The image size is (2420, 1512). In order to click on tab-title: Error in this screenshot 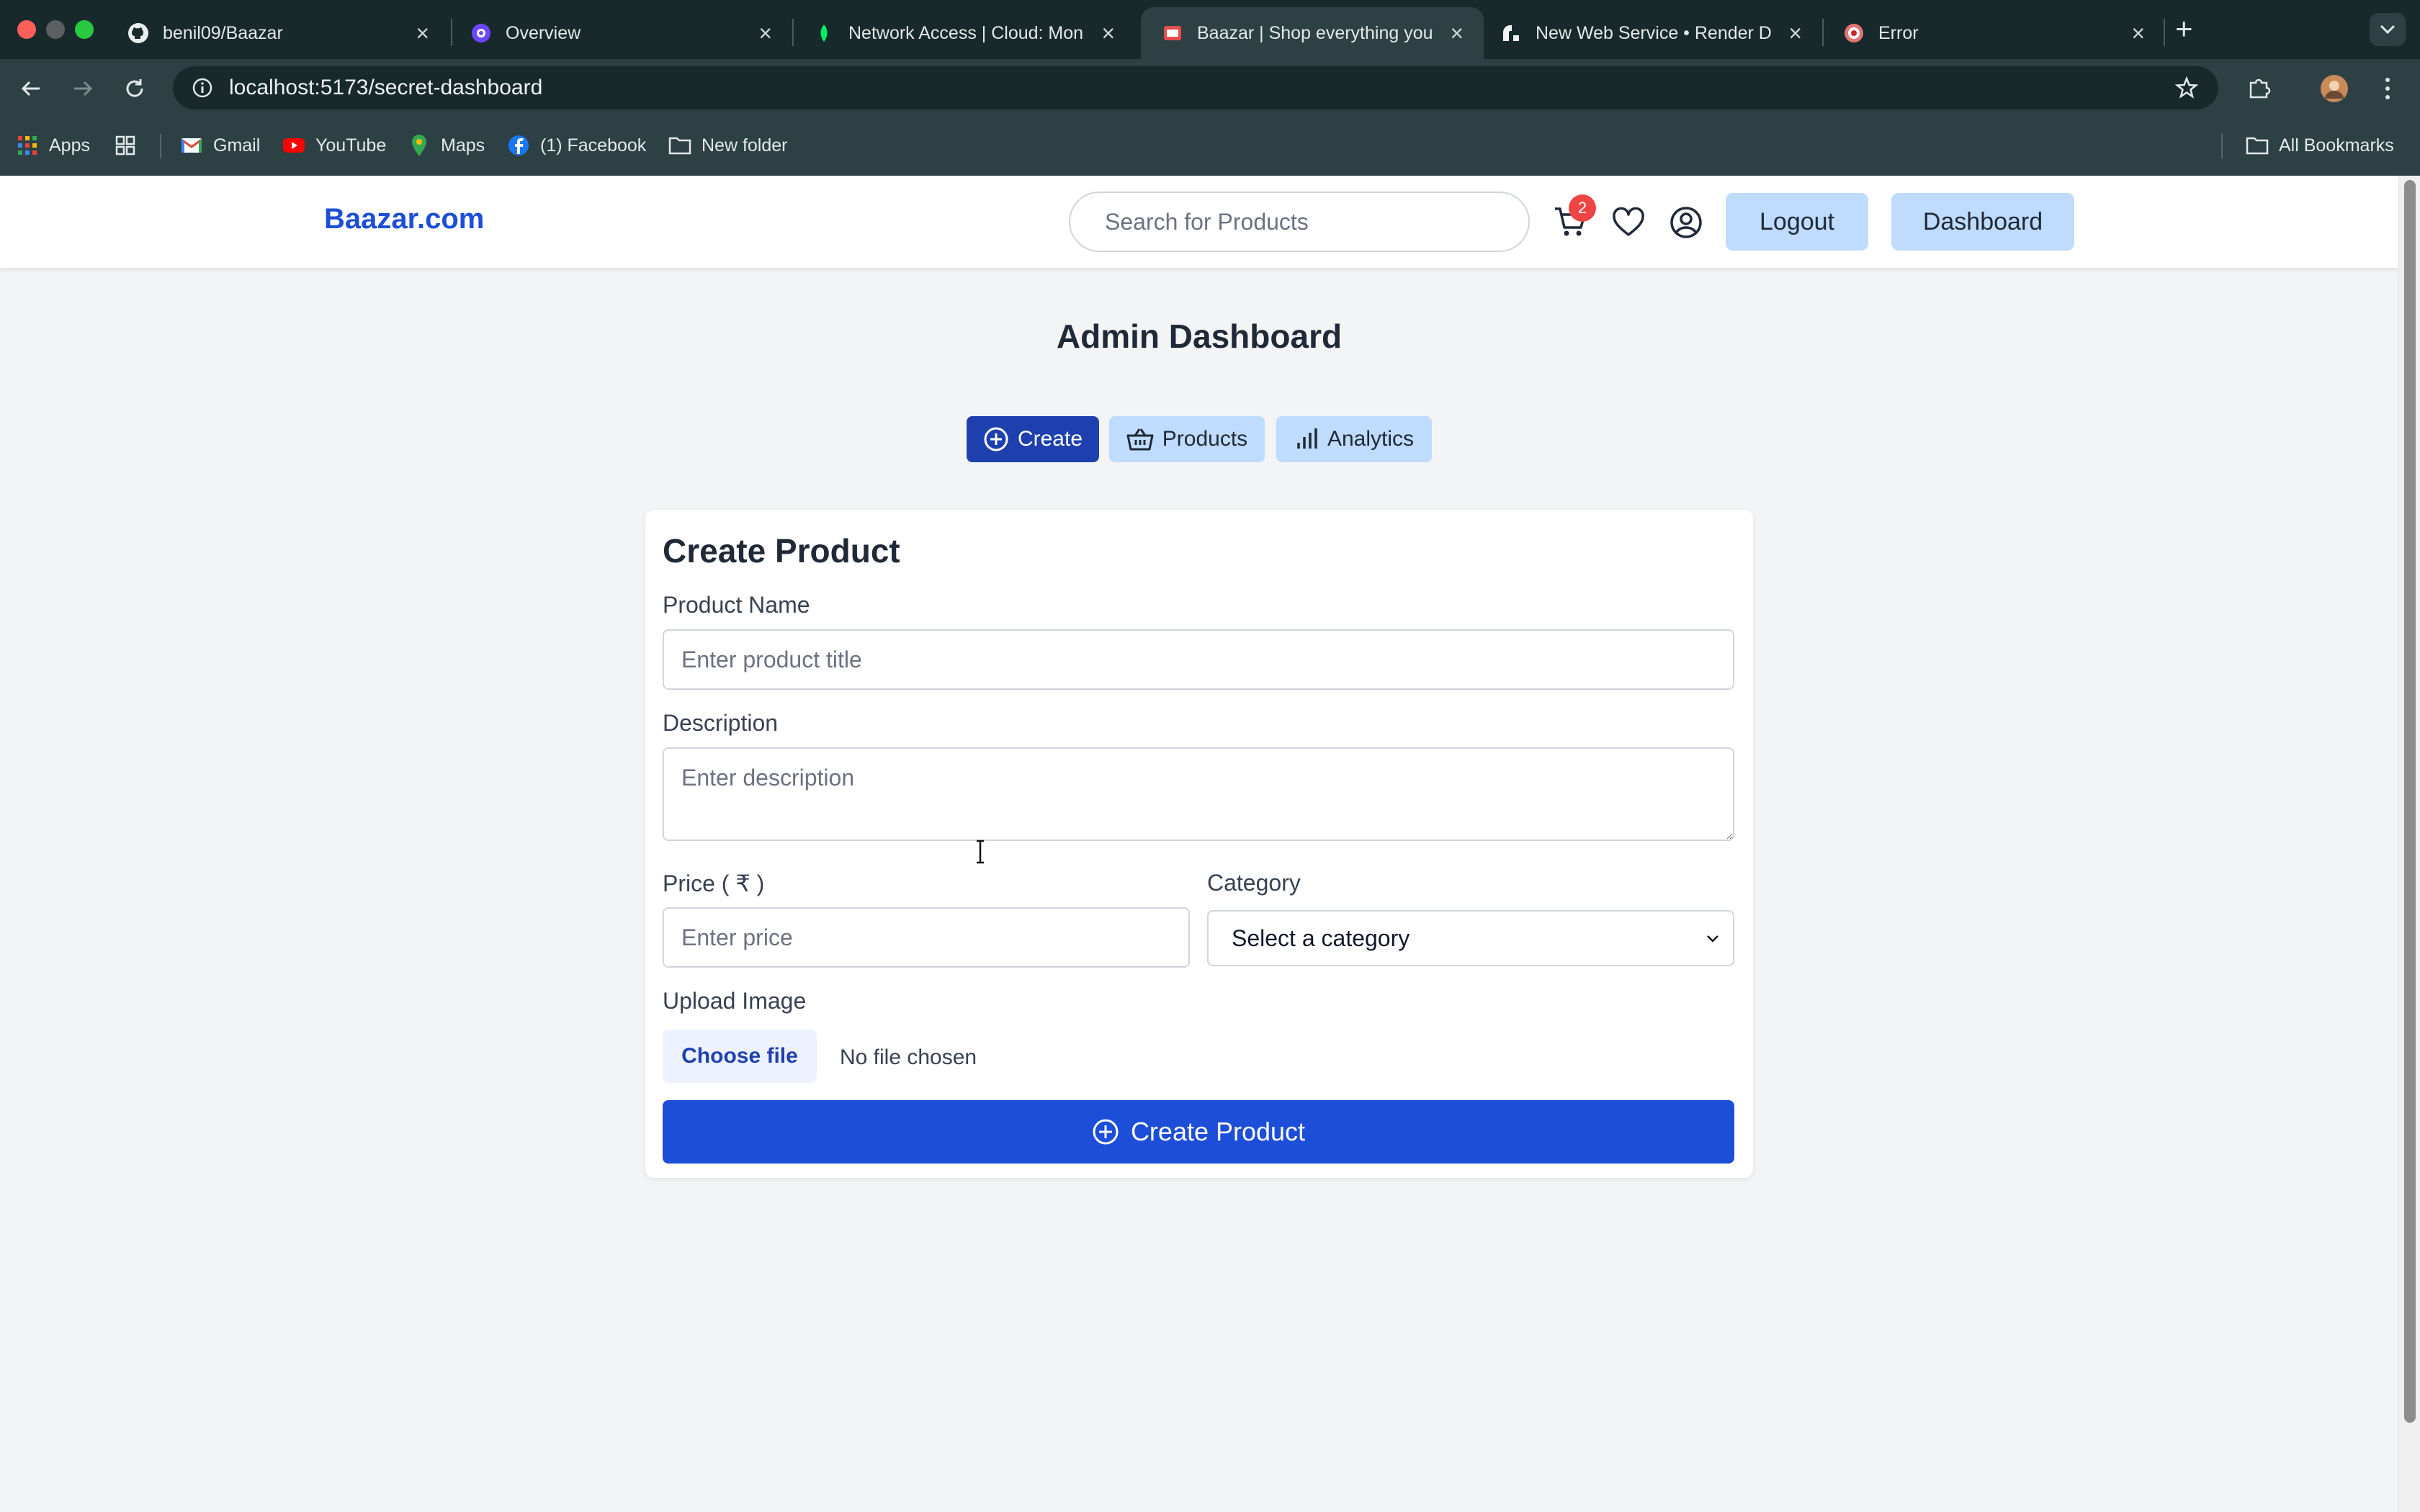, I will do `click(1898, 32)`.